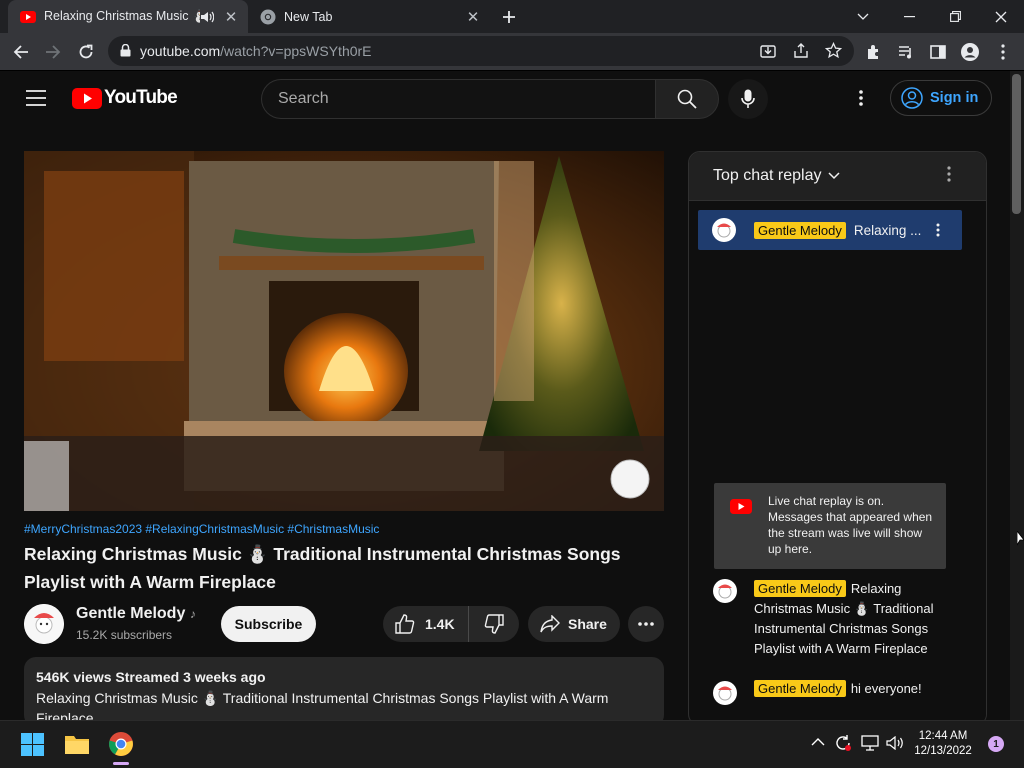 Image resolution: width=1024 pixels, height=768 pixels. Describe the element at coordinates (151, 677) in the screenshot. I see `view-count-and-date: 546K views Streamed 3 weeks ago` at that location.